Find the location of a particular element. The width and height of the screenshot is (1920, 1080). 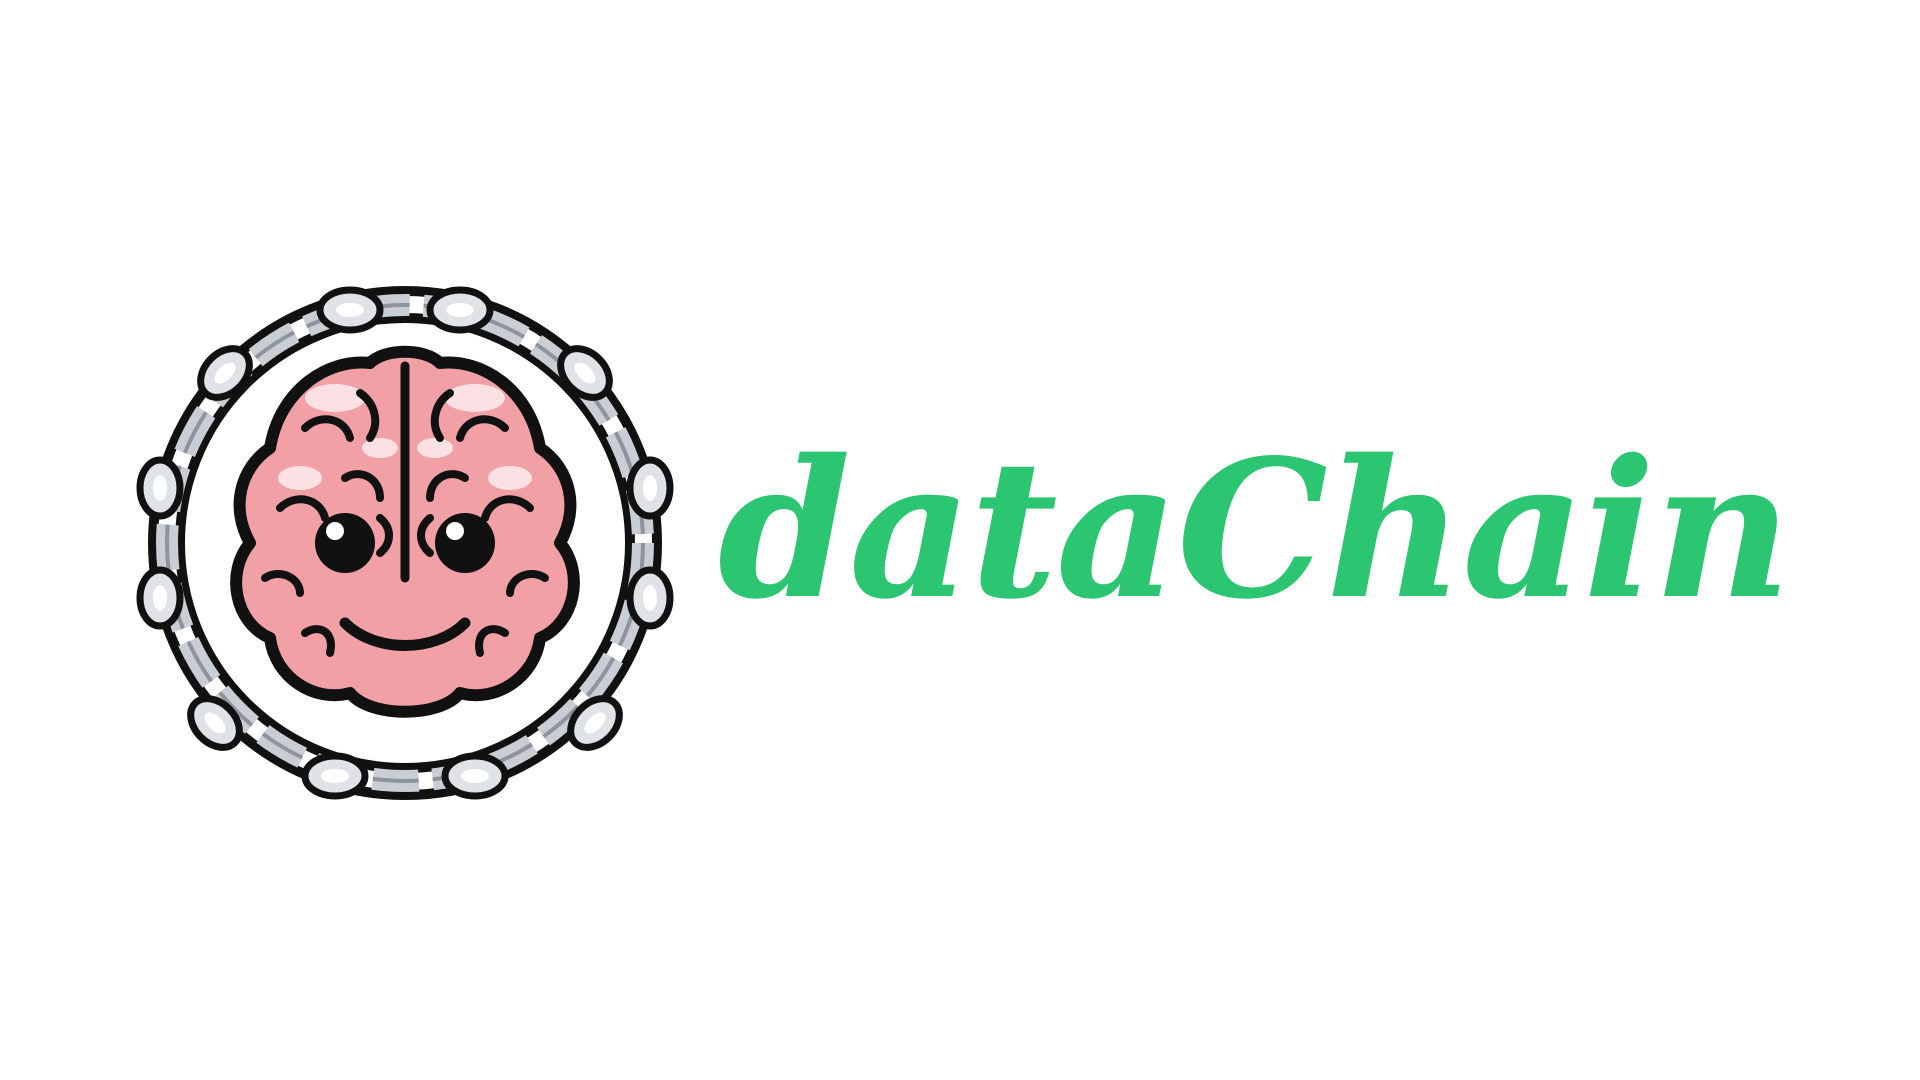

brain-illustration is located at coordinates (405, 531).